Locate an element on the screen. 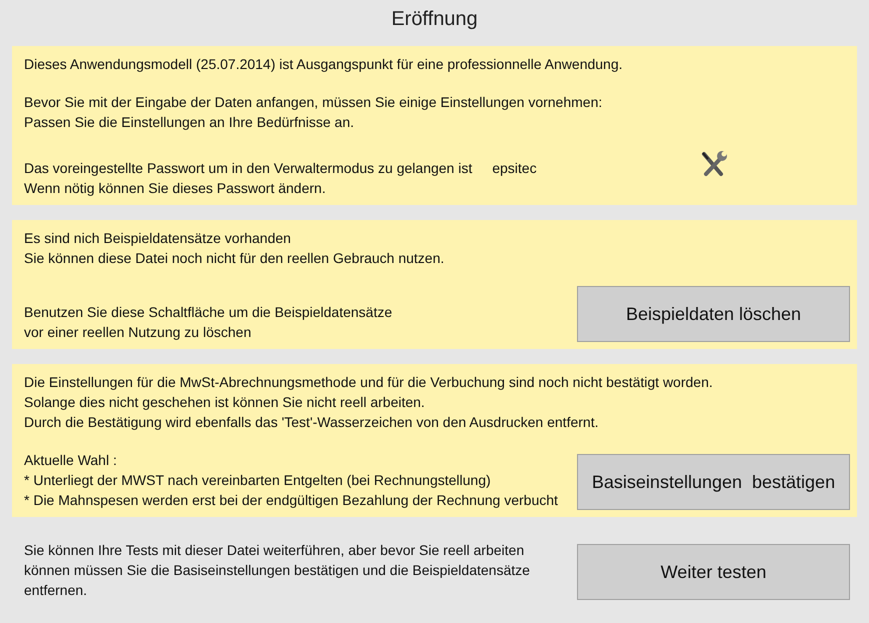  info-text: Aktuelle Wahl : is located at coordinates (71, 460).